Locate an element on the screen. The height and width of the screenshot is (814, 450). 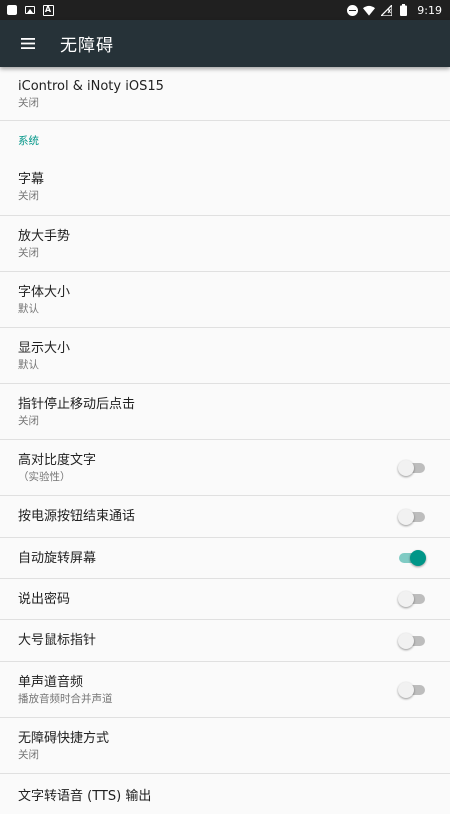
app-bar: 无障碍 is located at coordinates (225, 43).